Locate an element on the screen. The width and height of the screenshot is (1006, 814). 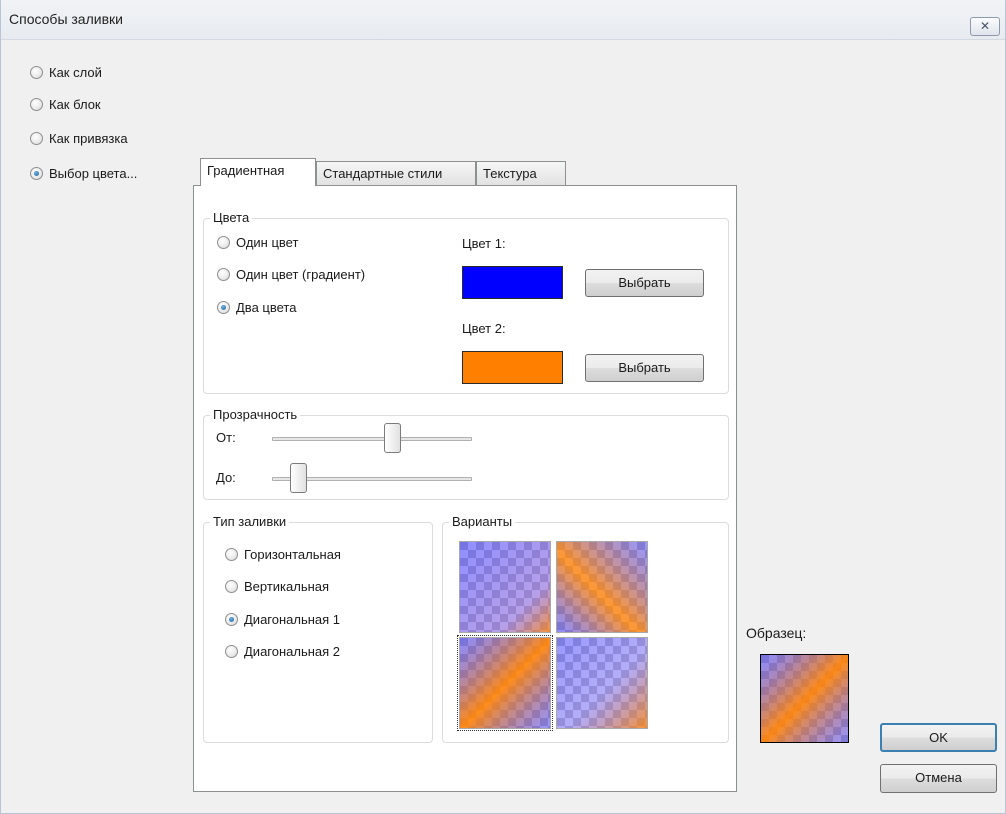
button-label: Отмена is located at coordinates (938, 777).